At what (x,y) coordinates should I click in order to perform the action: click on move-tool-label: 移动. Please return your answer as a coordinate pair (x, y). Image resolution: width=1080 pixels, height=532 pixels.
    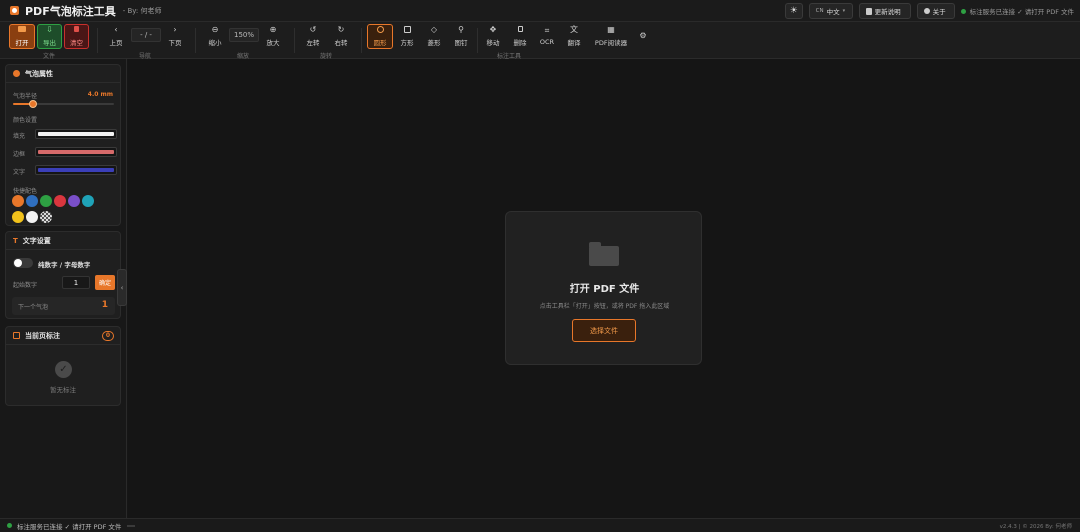
    Looking at the image, I should click on (493, 43).